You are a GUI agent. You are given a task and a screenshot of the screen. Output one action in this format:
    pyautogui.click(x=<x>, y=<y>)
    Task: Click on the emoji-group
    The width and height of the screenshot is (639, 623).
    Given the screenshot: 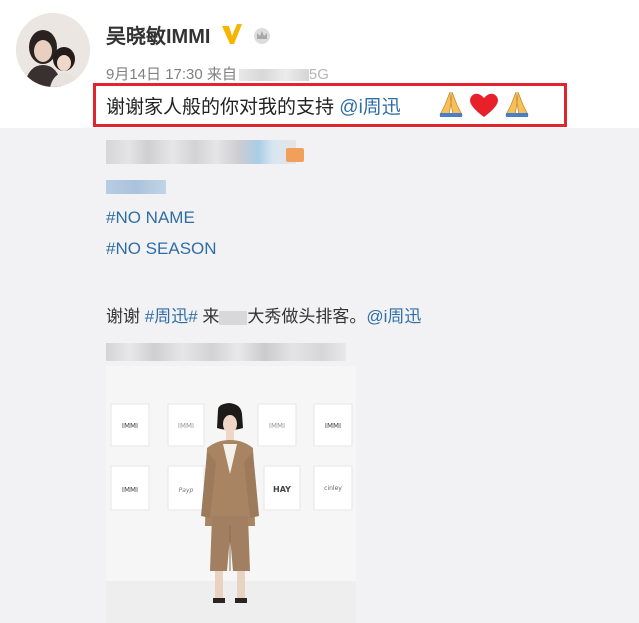 What is the action you would take?
    pyautogui.click(x=484, y=104)
    